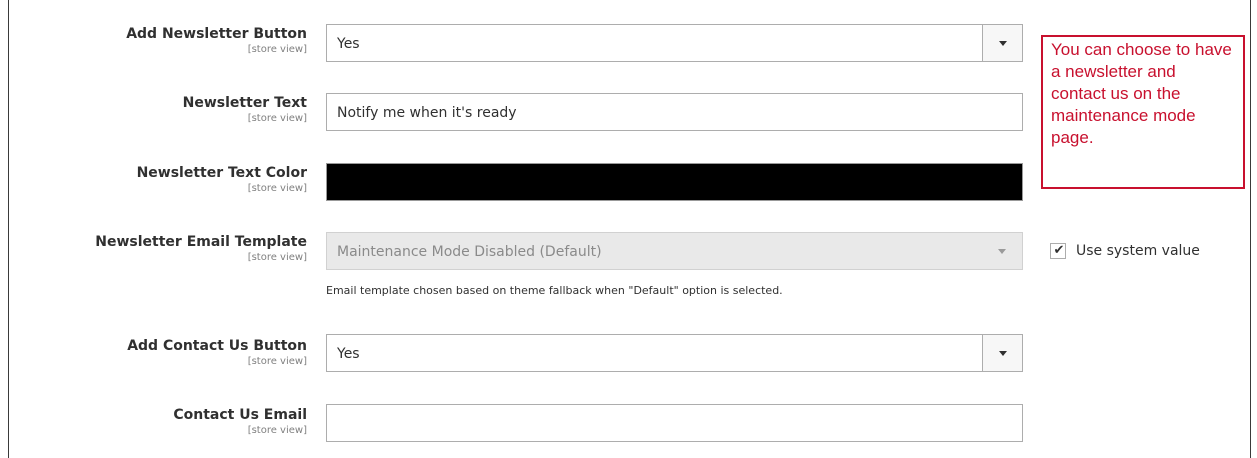  Describe the element at coordinates (674, 423) in the screenshot. I see `contact-us-email-input` at that location.